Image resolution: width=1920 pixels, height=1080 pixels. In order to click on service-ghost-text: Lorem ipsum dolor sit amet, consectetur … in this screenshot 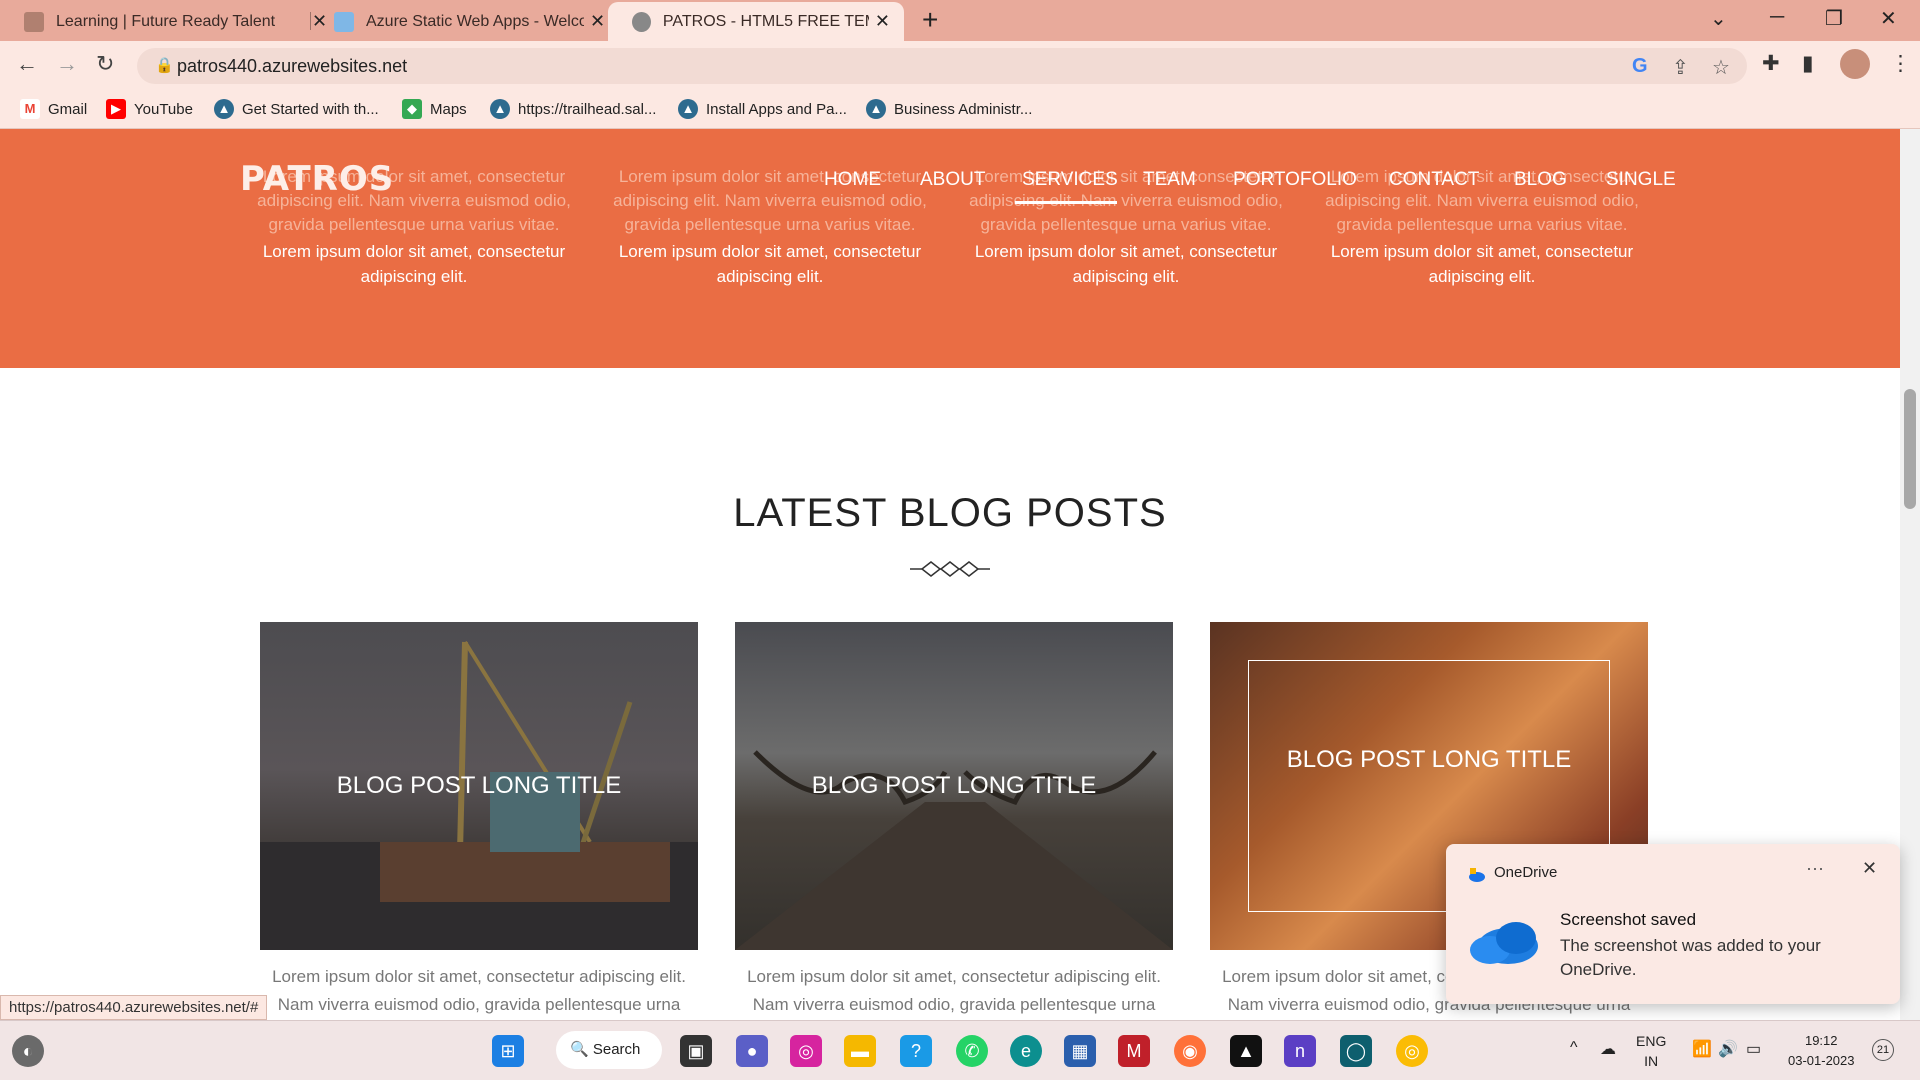, I will do `click(770, 200)`.